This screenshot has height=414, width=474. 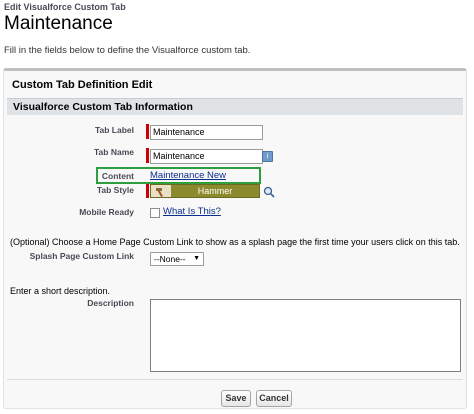 I want to click on tab-name-input: Maintenance, so click(x=206, y=156).